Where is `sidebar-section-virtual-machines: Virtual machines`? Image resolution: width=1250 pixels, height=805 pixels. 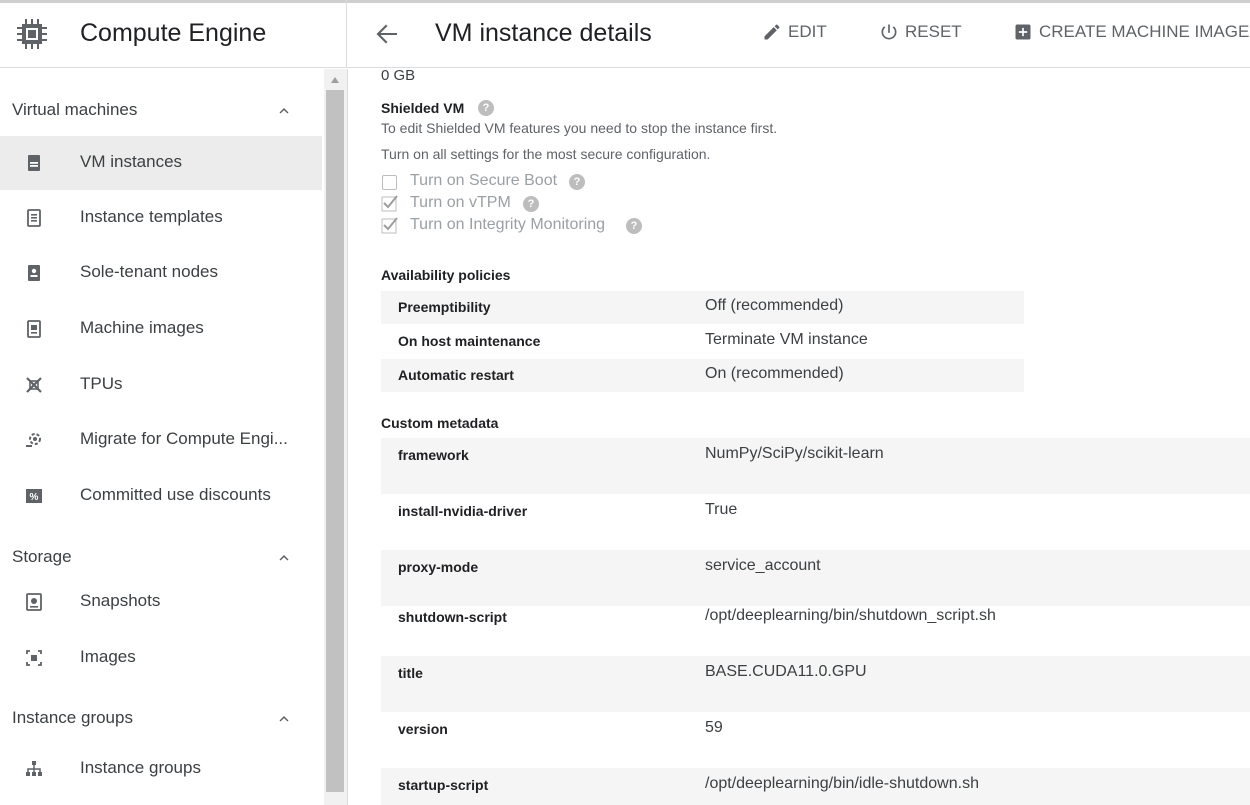 sidebar-section-virtual-machines: Virtual machines is located at coordinates (75, 109).